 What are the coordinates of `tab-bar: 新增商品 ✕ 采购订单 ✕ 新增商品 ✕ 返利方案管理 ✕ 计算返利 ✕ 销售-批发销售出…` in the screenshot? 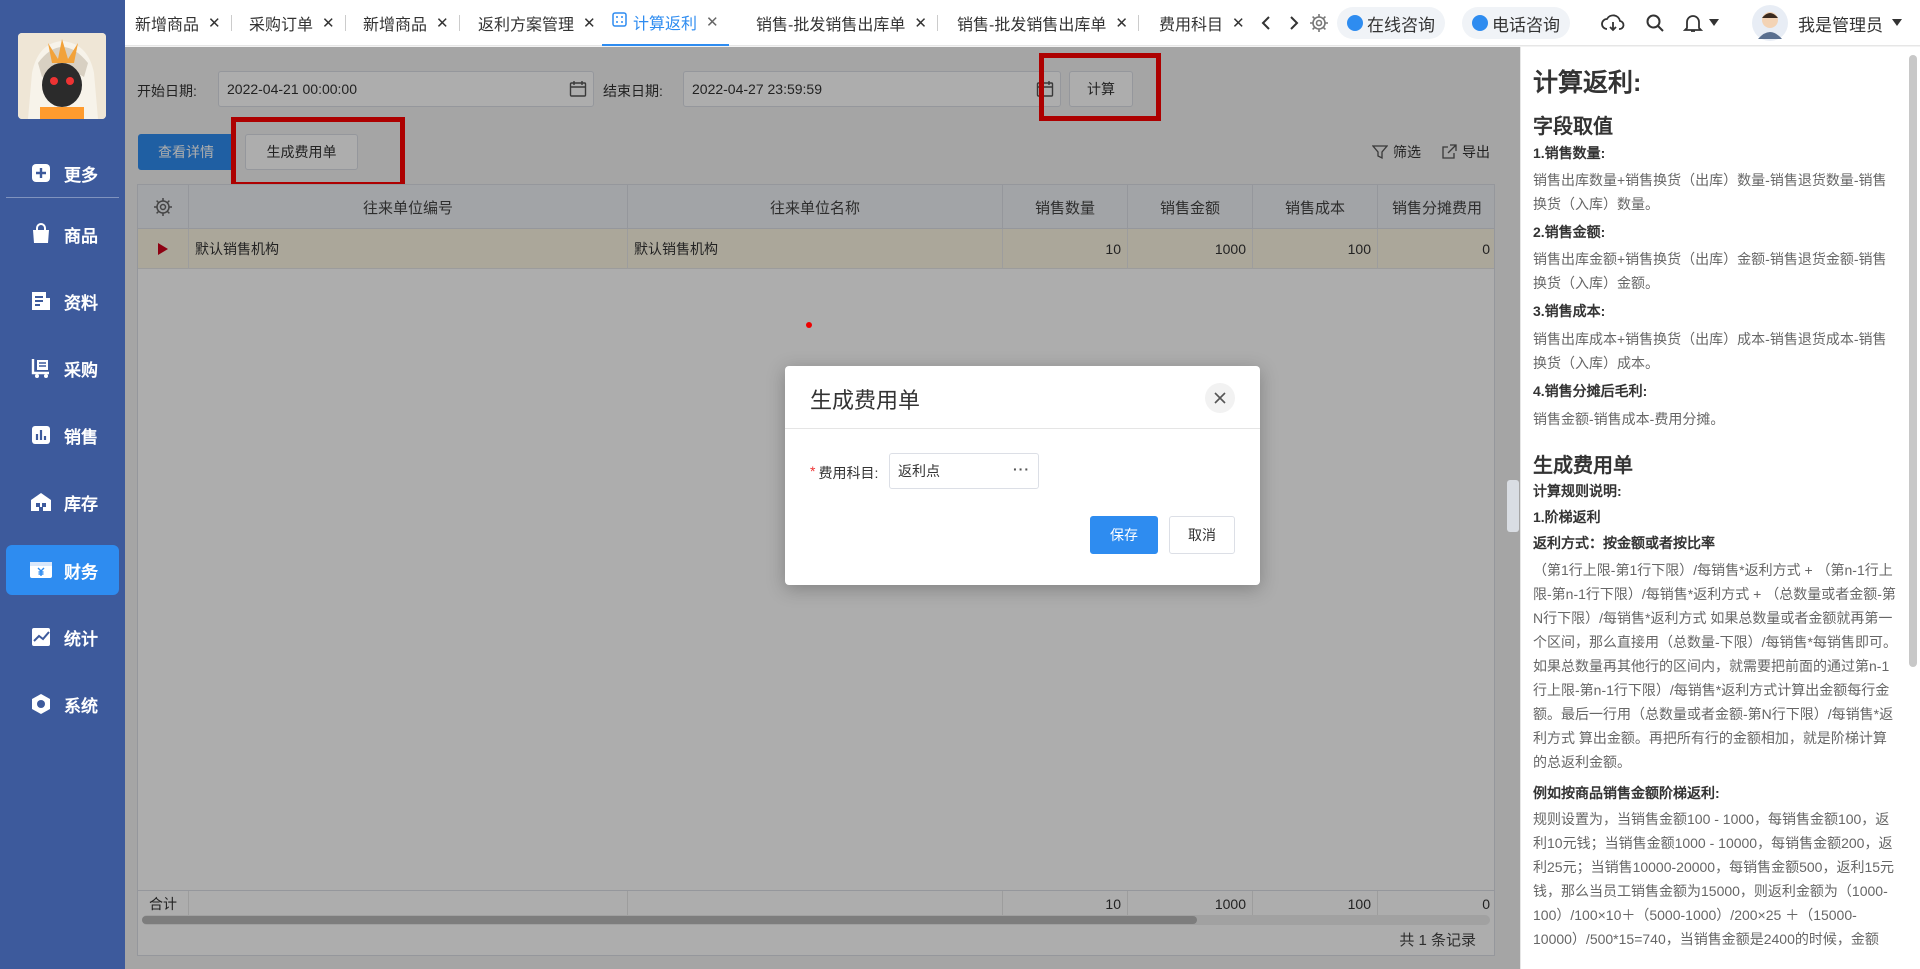 It's located at (1022, 23).